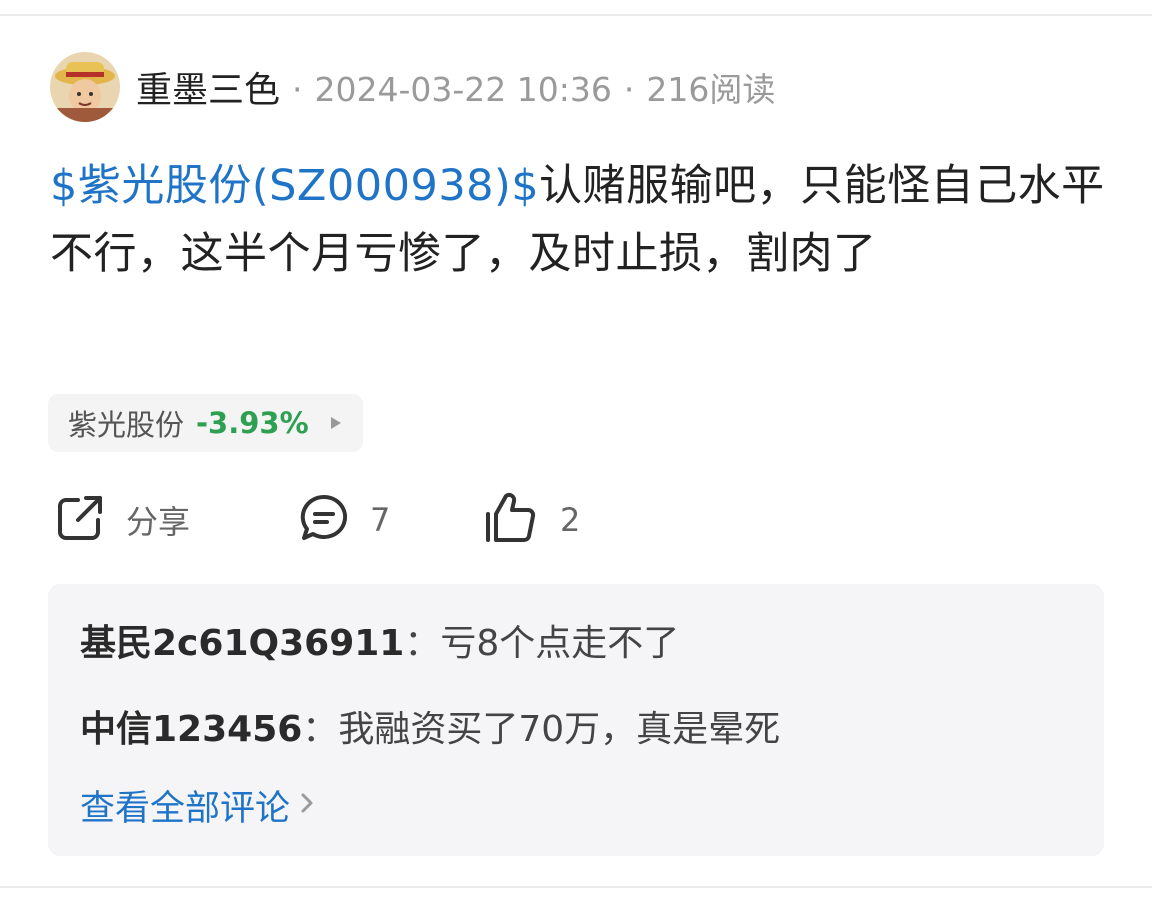  I want to click on stock-change-percent: -3.93%, so click(252, 423).